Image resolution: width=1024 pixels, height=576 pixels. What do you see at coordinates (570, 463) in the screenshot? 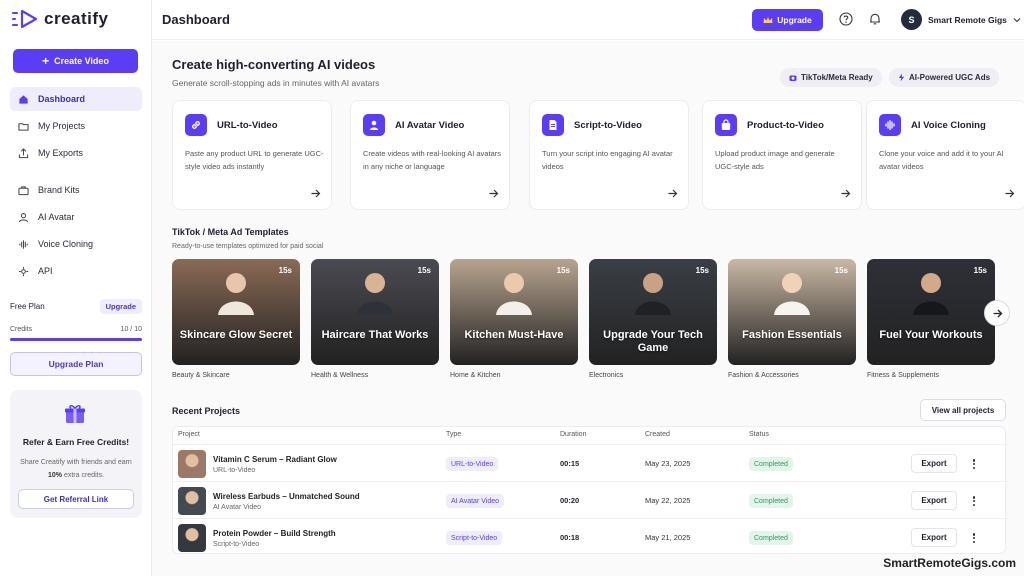
I see `duration: 00:15` at bounding box center [570, 463].